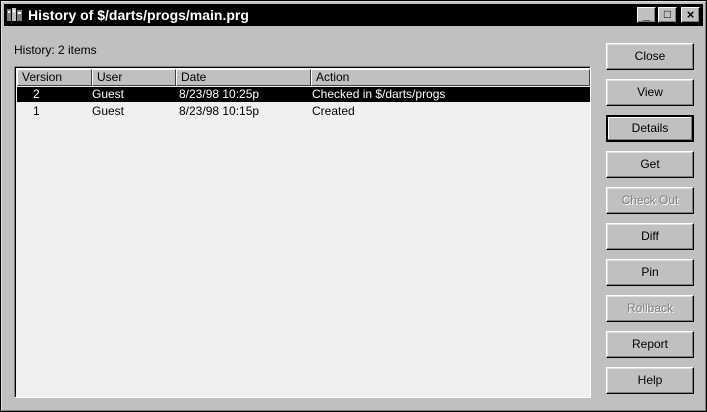 The height and width of the screenshot is (412, 707). I want to click on row-action: Checked in $/darts/progs, so click(379, 94).